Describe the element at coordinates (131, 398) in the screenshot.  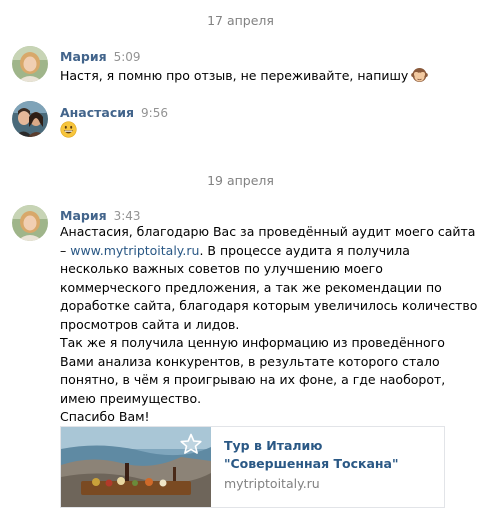
I see `message-line: имею преимущество.` at that location.